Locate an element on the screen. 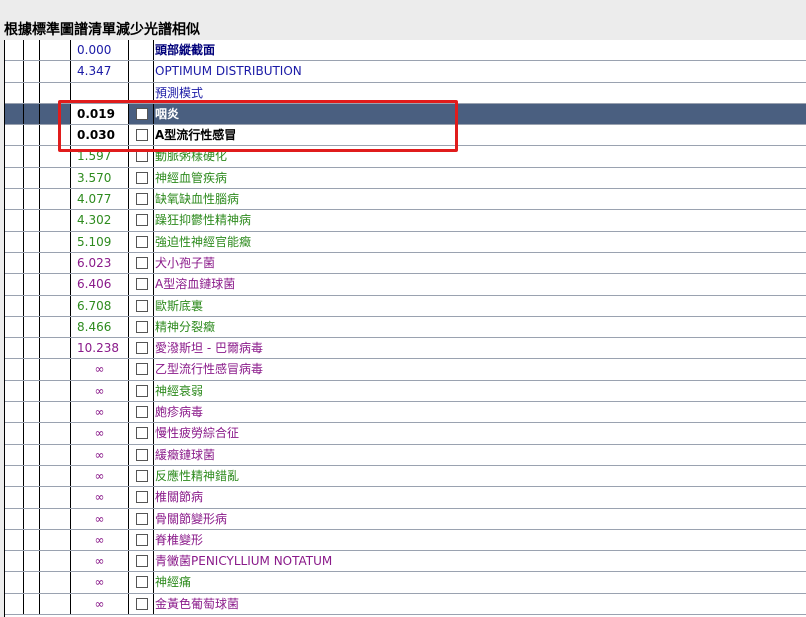  table-row: ∞ 反應性精神錯亂 is located at coordinates (405, 476).